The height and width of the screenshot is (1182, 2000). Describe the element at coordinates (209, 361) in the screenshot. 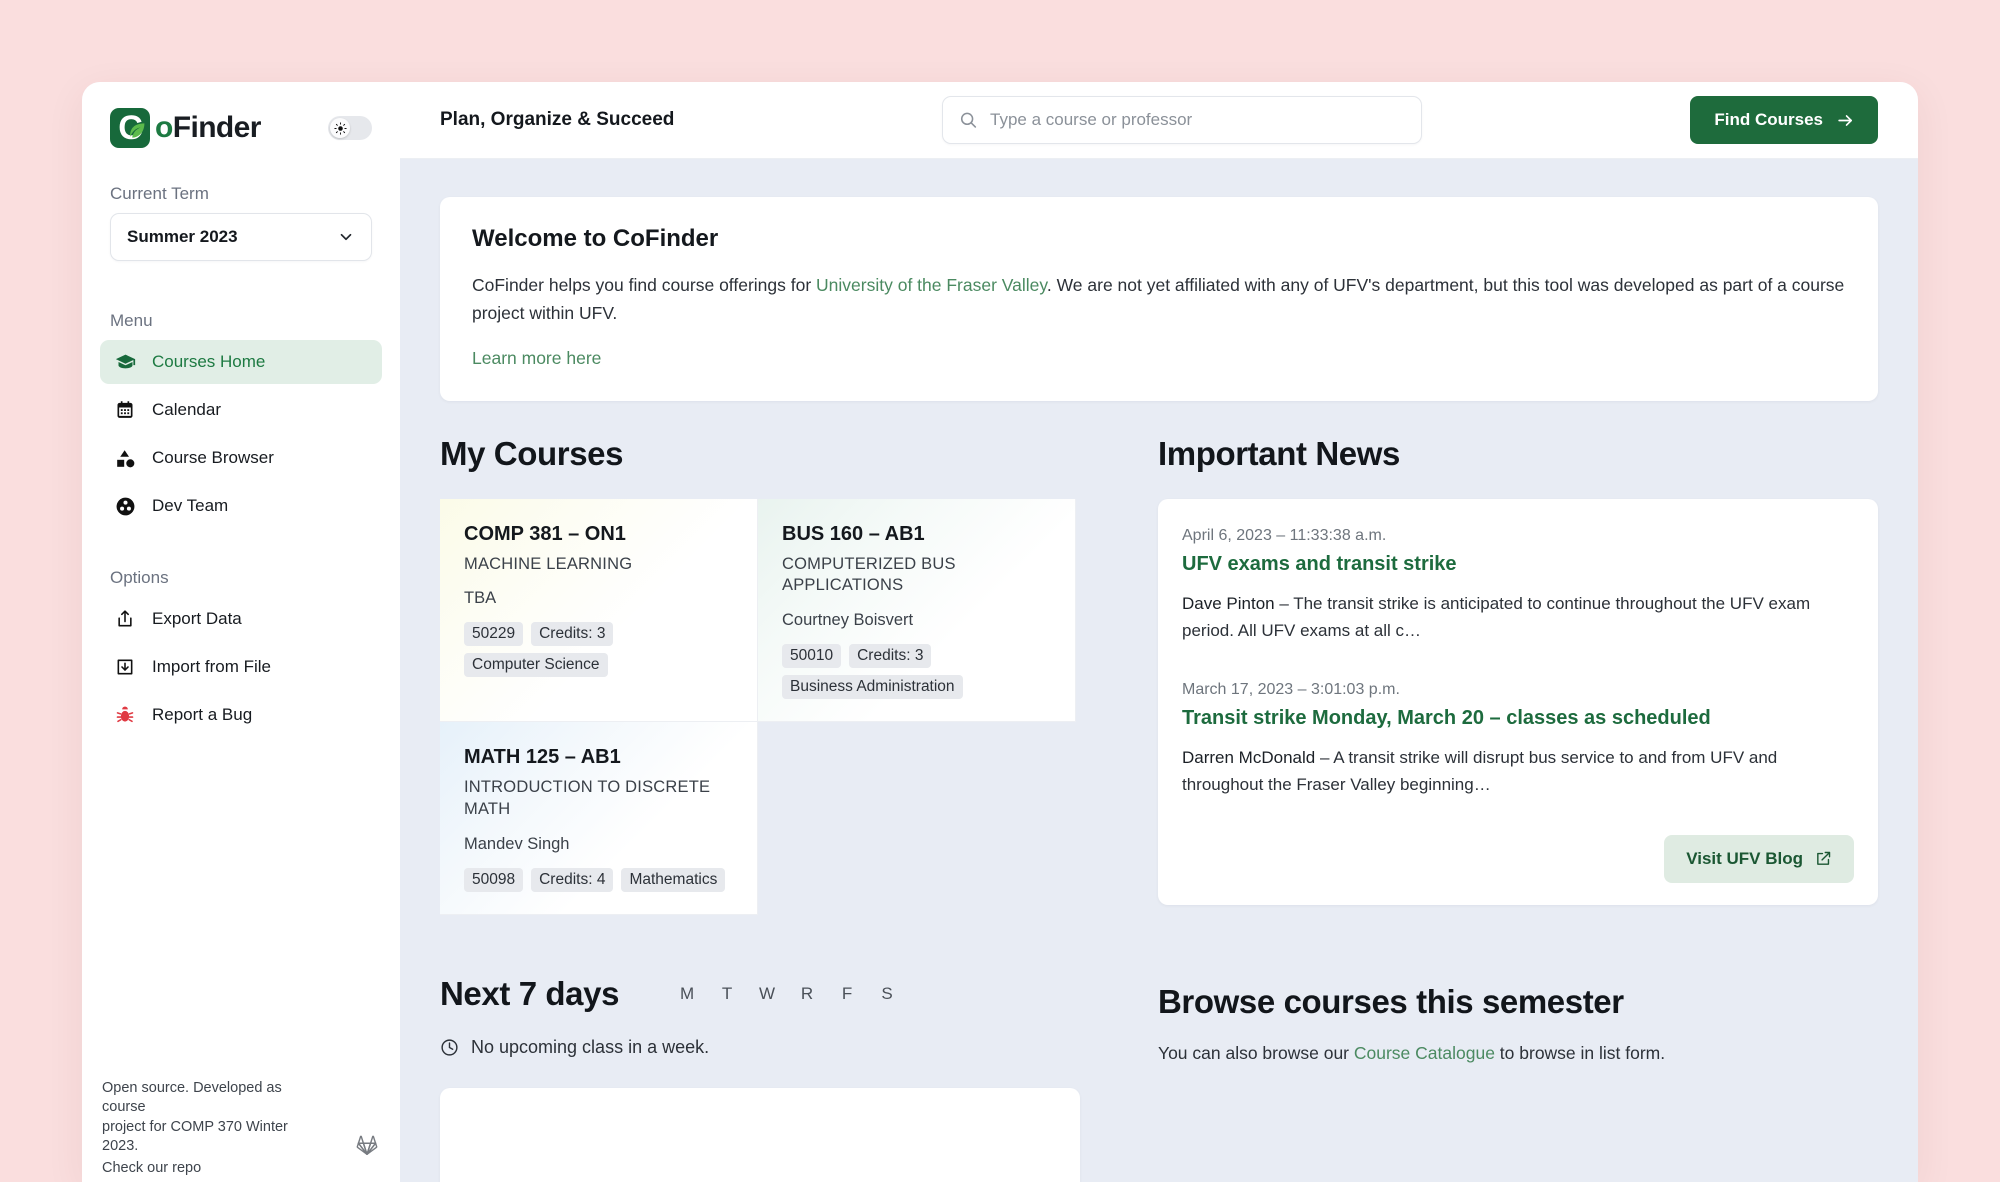

I see `sidebar-item-label: Courses Home` at that location.